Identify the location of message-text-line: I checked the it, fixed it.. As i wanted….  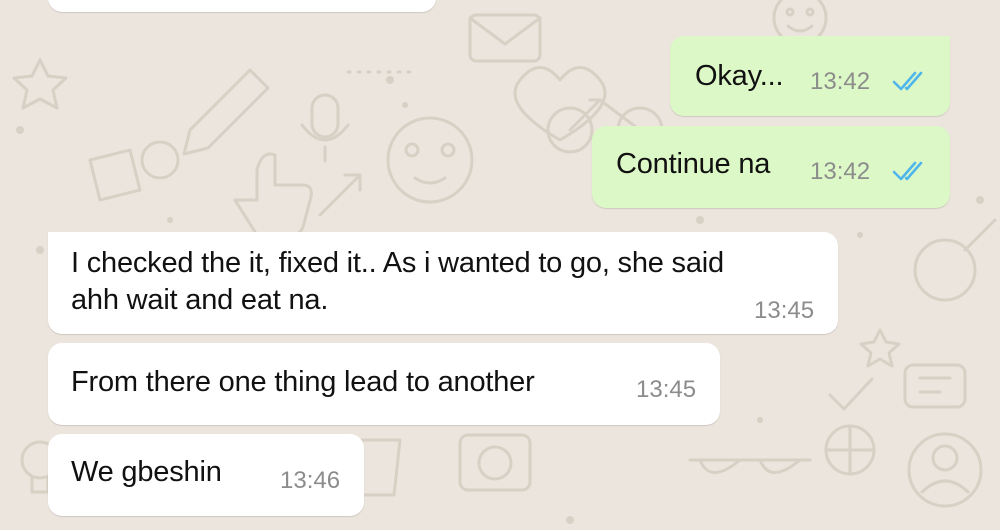
(397, 263).